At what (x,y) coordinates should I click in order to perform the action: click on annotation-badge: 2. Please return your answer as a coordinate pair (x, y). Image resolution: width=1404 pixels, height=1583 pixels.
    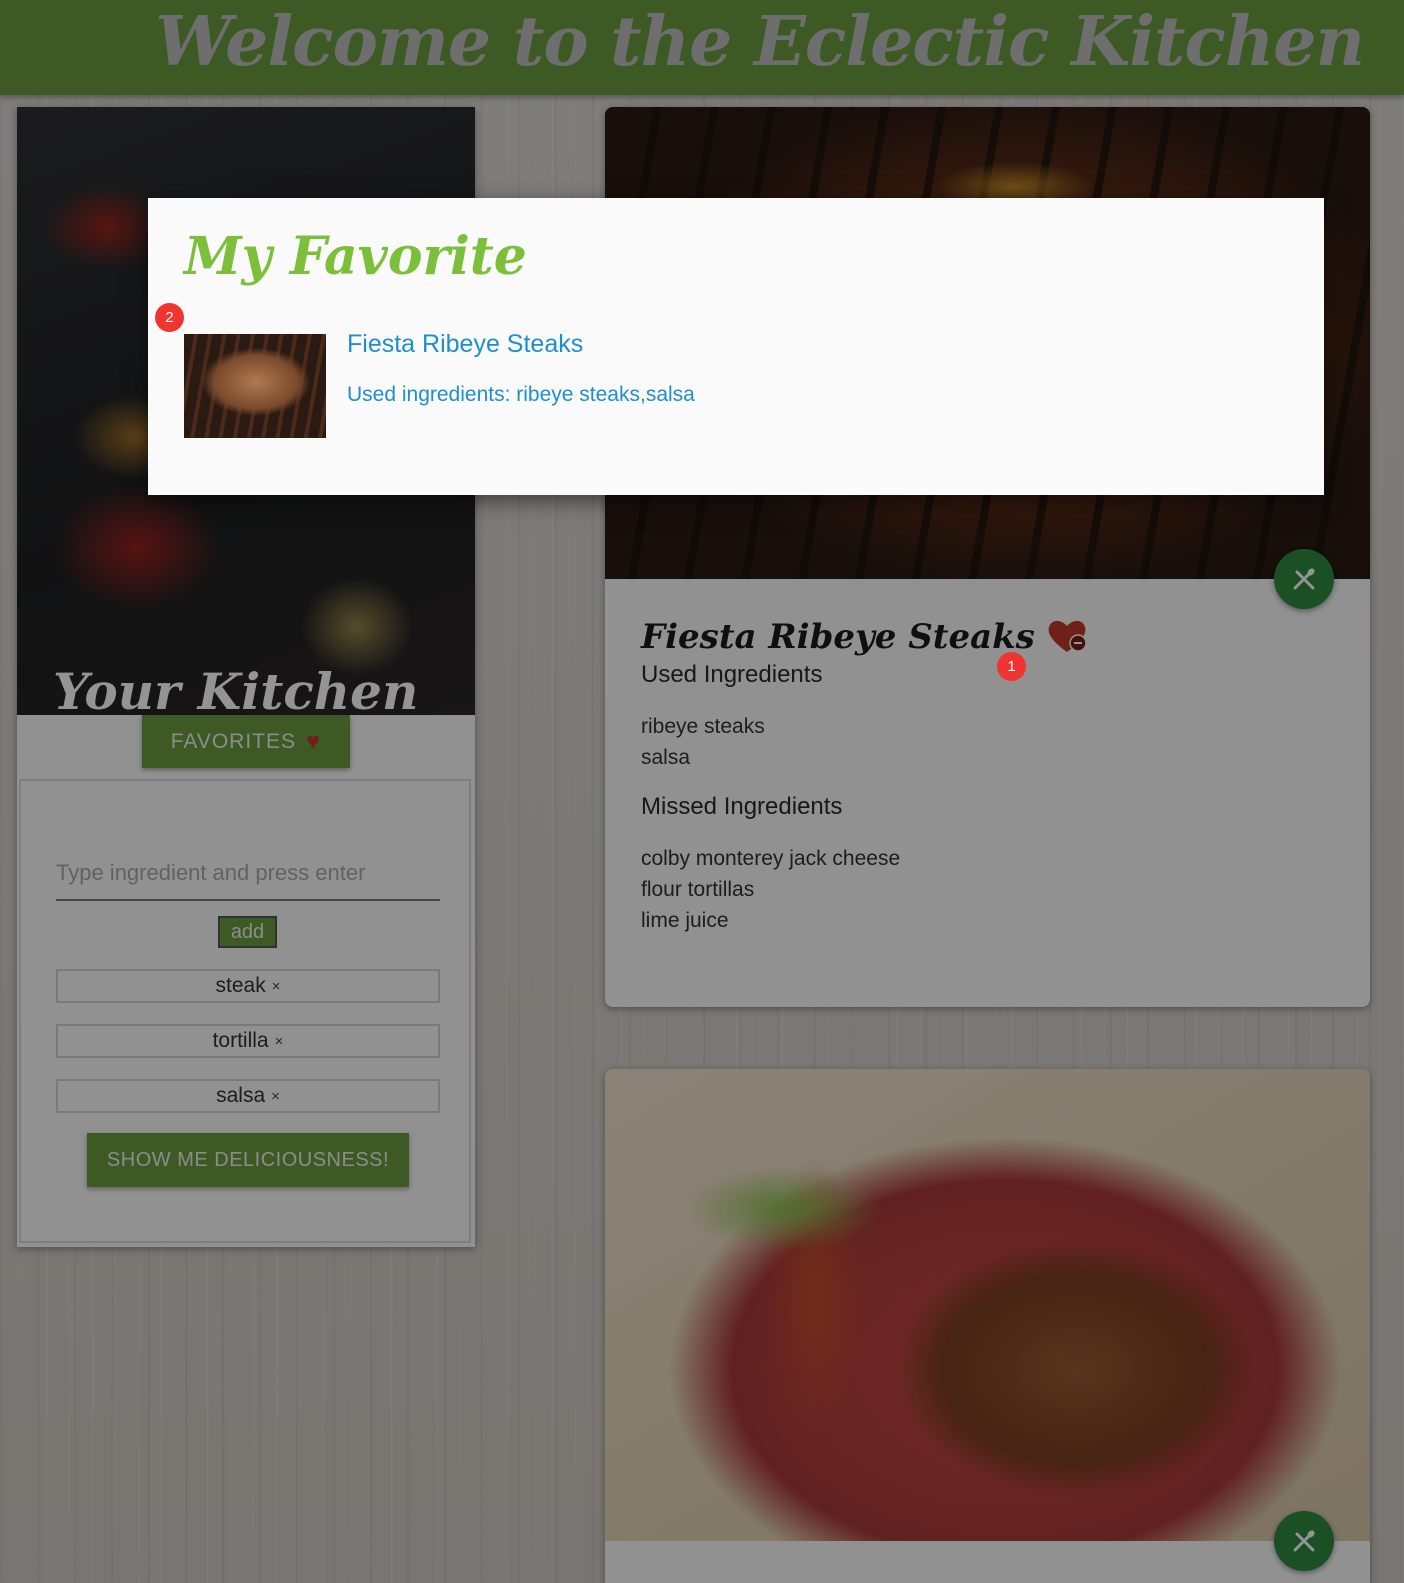
    Looking at the image, I should click on (169, 317).